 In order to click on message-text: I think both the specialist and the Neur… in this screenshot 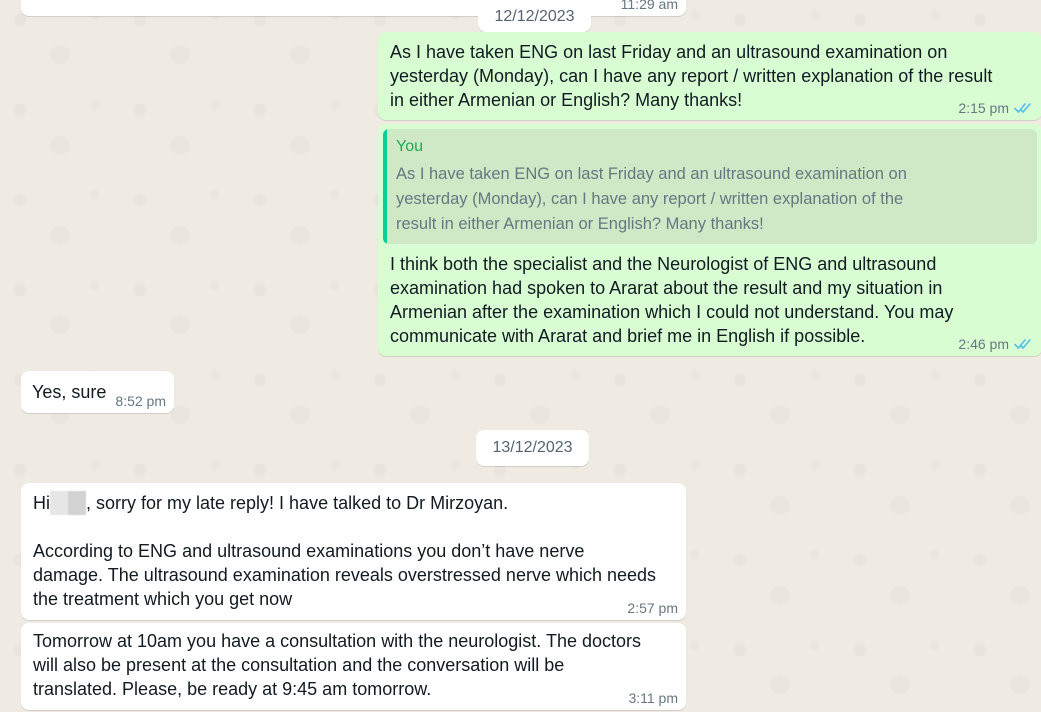, I will do `click(672, 300)`.